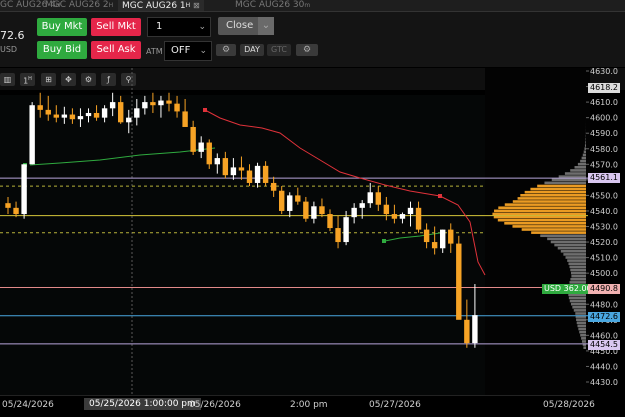 The height and width of the screenshot is (417, 625). Describe the element at coordinates (604, 149) in the screenshot. I see `price-tick-label: 4580.0` at that location.